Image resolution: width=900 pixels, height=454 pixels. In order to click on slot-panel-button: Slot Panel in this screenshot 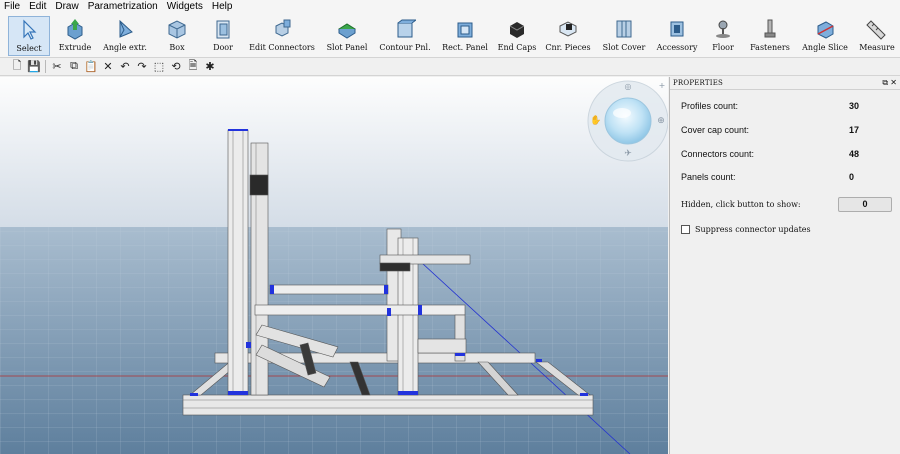, I will do `click(347, 36)`.